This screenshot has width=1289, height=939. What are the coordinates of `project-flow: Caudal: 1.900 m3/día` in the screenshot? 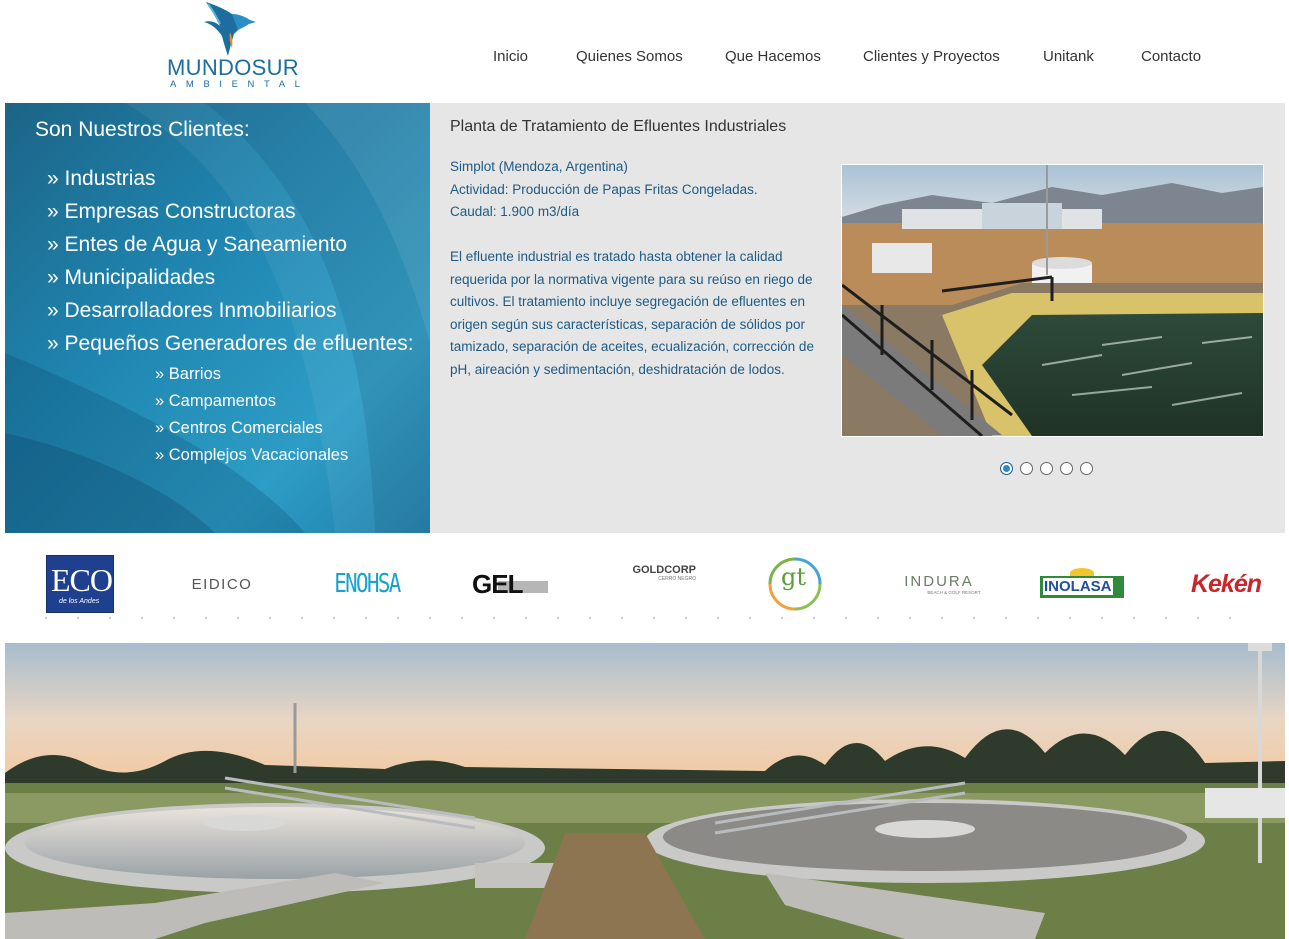 It's located at (515, 211).